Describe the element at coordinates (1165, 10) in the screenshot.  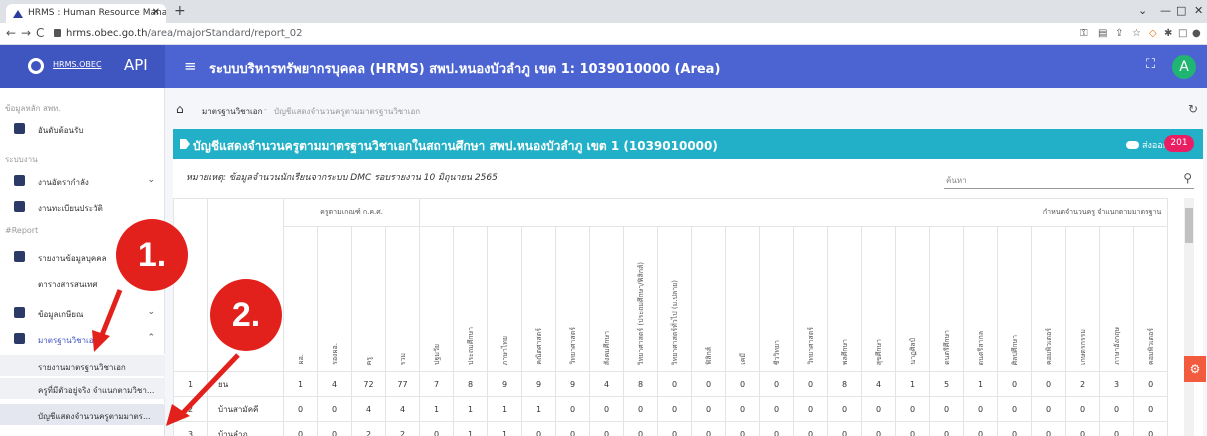
I see `minimize-icon: —` at that location.